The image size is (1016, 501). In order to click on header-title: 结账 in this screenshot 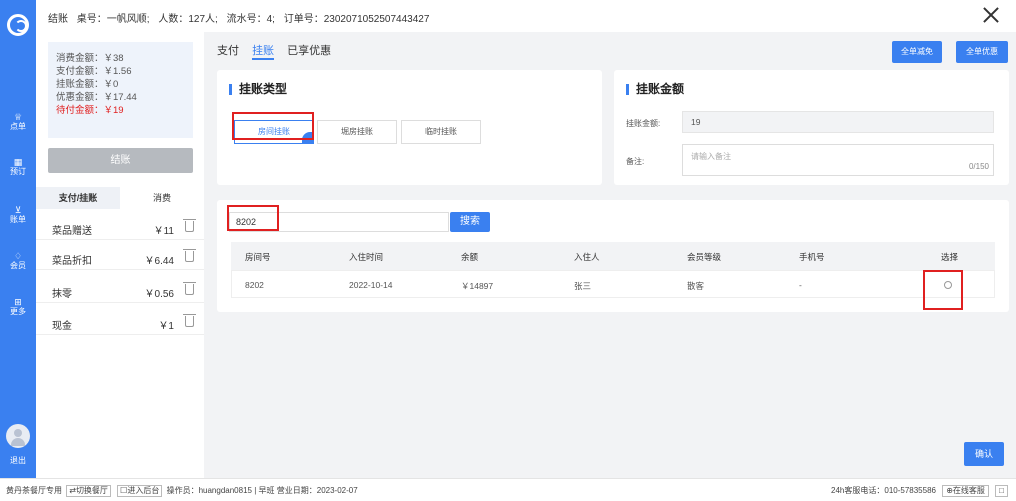, I will do `click(58, 19)`.